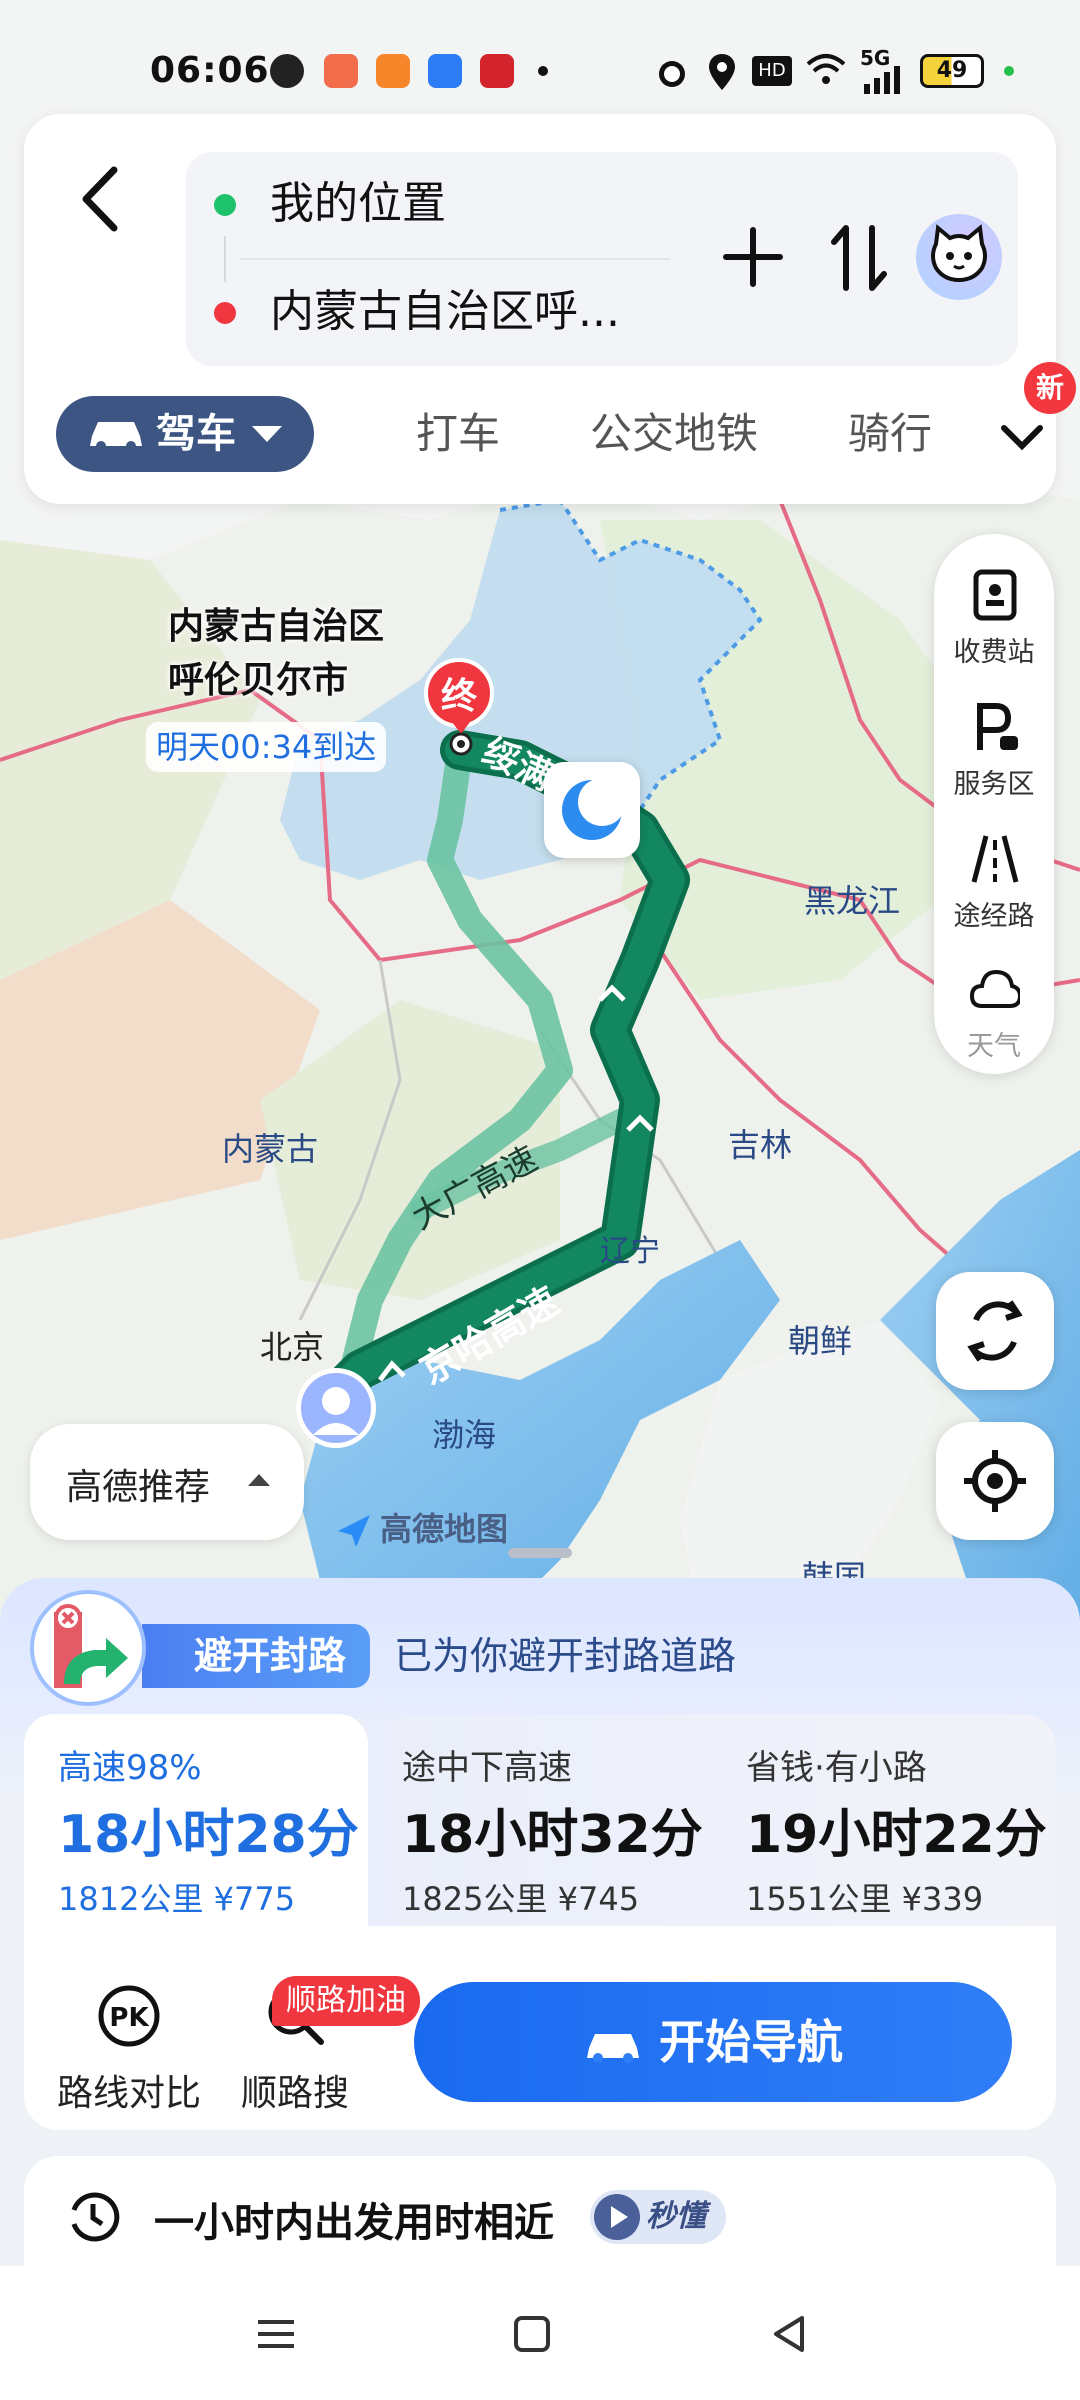 This screenshot has height=2400, width=1080. I want to click on departure-tip-text: 一小时内出发用时相近, so click(354, 2223).